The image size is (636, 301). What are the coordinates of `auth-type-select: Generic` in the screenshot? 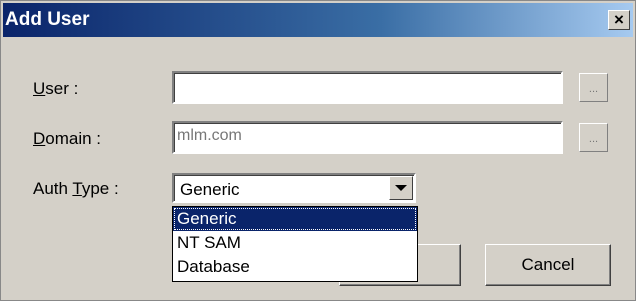 It's located at (294, 188).